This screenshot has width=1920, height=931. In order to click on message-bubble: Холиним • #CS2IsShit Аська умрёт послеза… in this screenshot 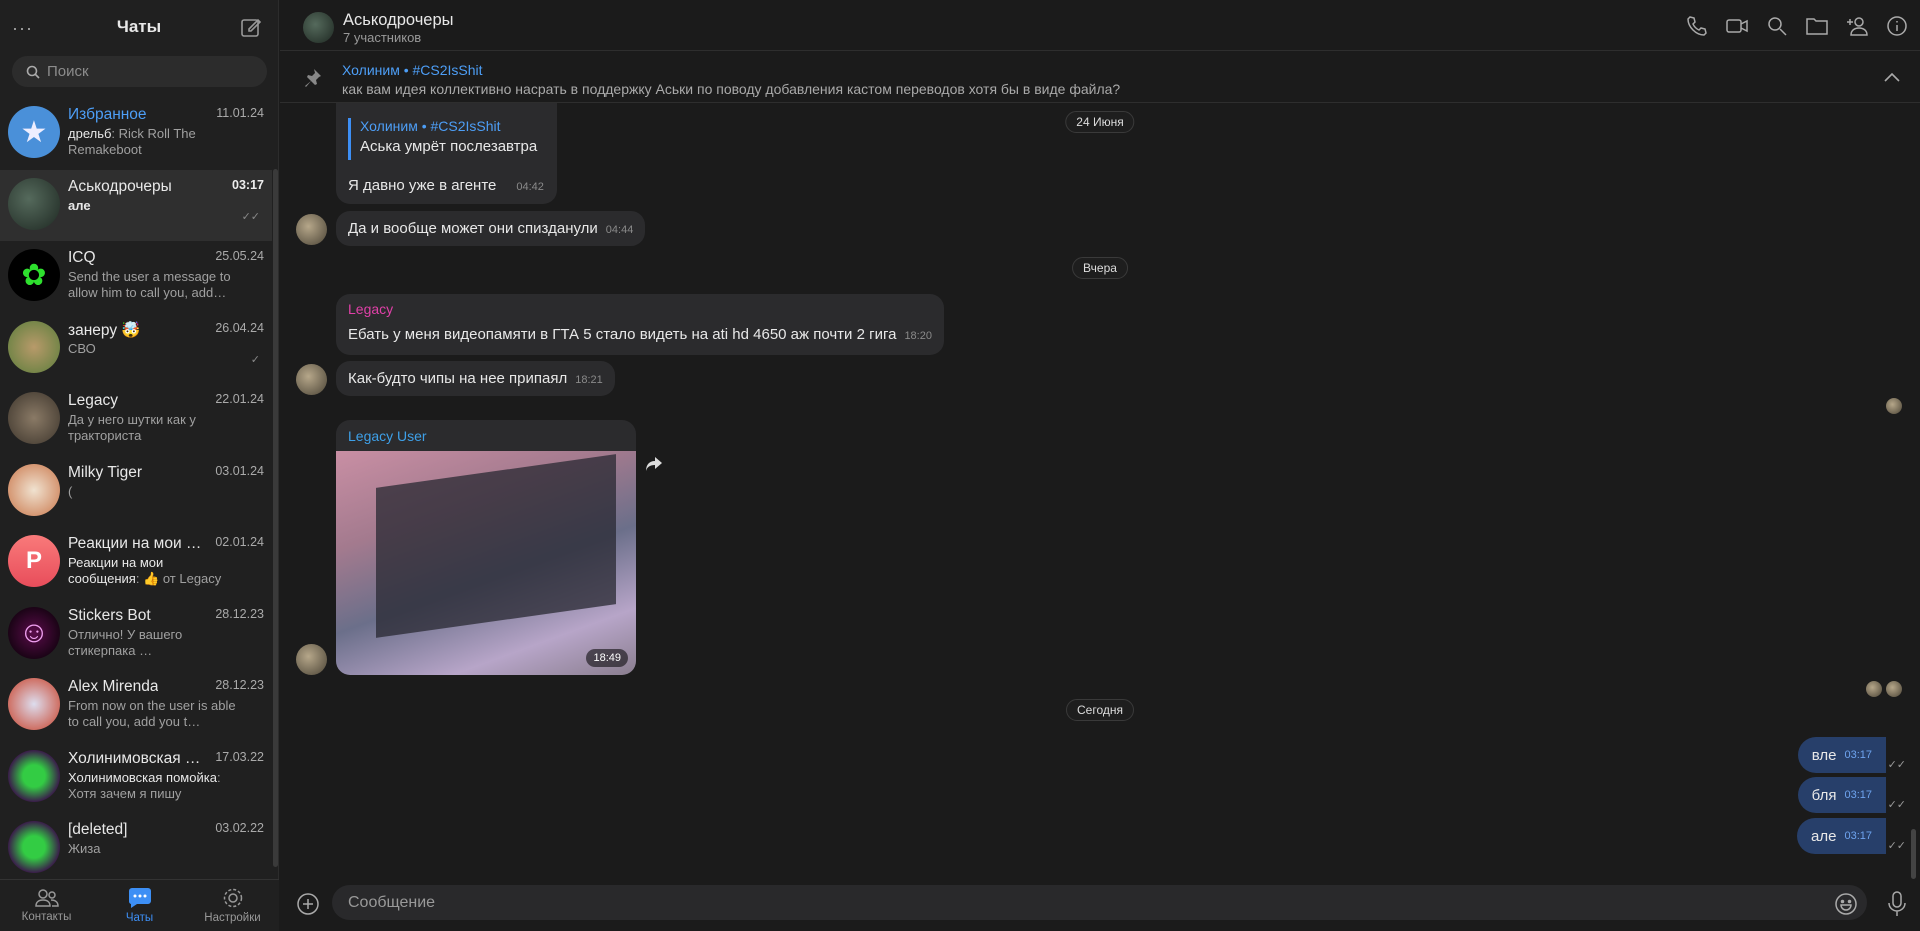, I will do `click(446, 153)`.